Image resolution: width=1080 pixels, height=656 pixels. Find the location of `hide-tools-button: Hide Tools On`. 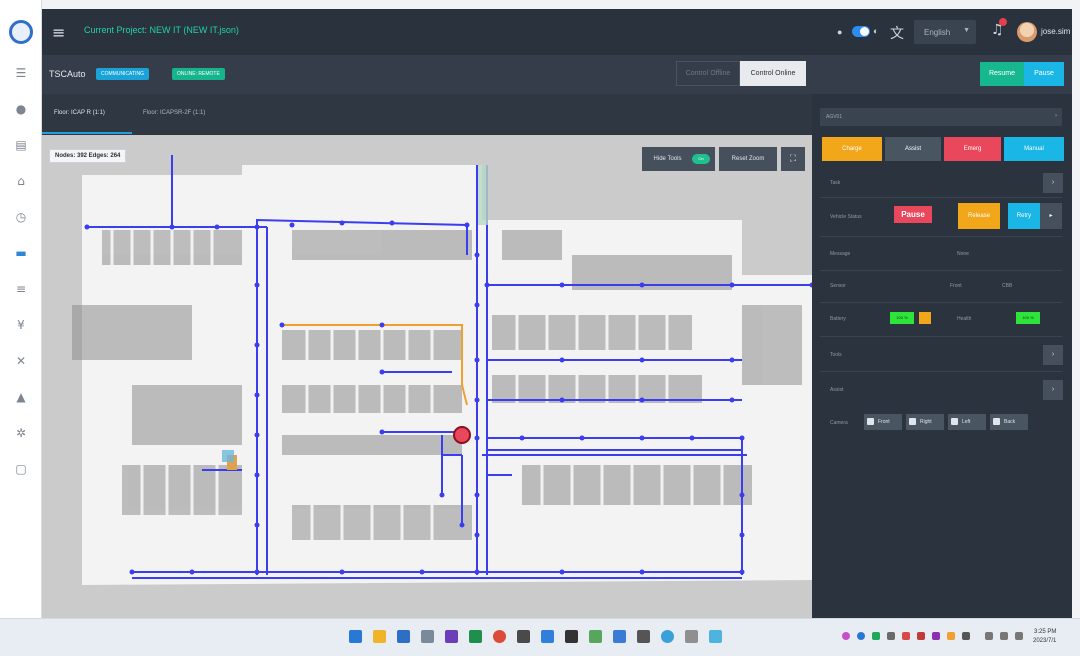

hide-tools-button: Hide Tools On is located at coordinates (678, 159).